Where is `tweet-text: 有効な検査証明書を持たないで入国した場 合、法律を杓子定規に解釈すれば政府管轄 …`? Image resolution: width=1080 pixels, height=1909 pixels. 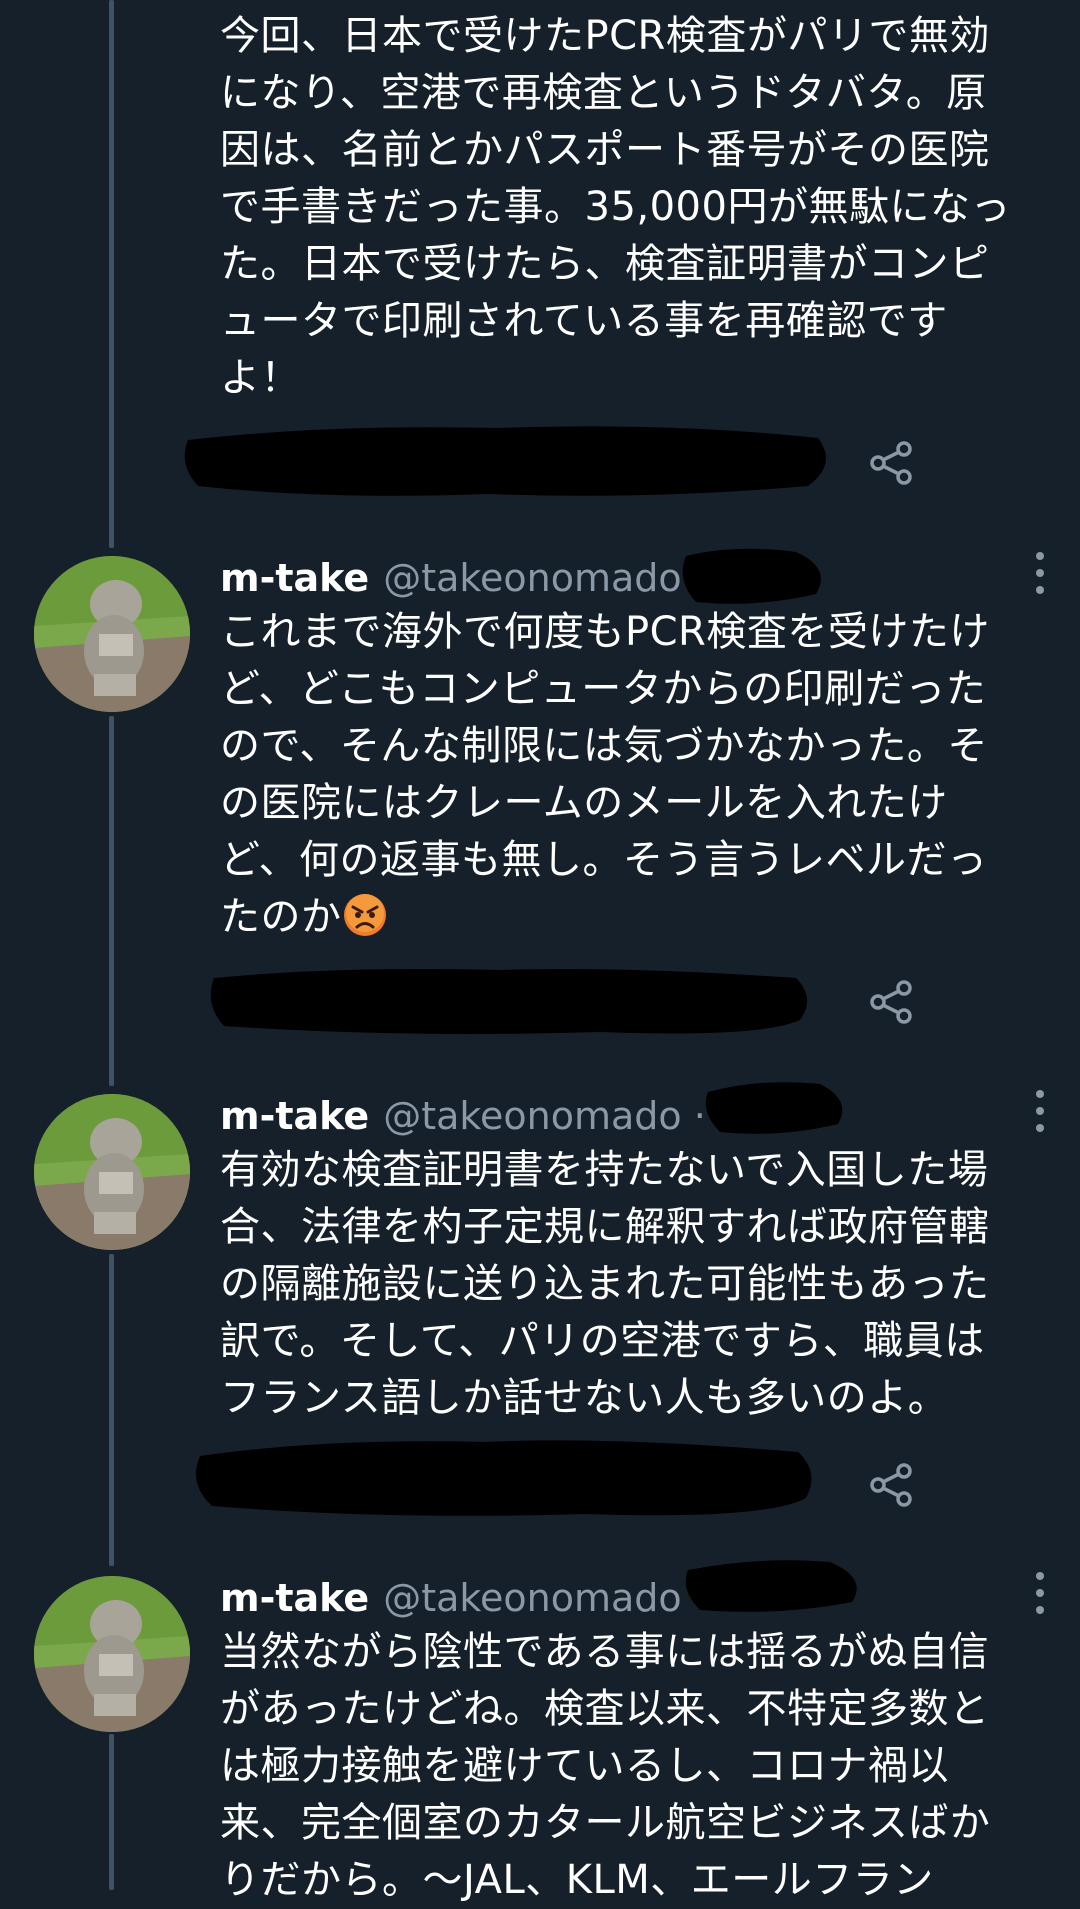 tweet-text: 有効な検査証明書を持たないで入国した場 合、法律を杓子定規に解釈すれば政府管轄 … is located at coordinates (605, 1284).